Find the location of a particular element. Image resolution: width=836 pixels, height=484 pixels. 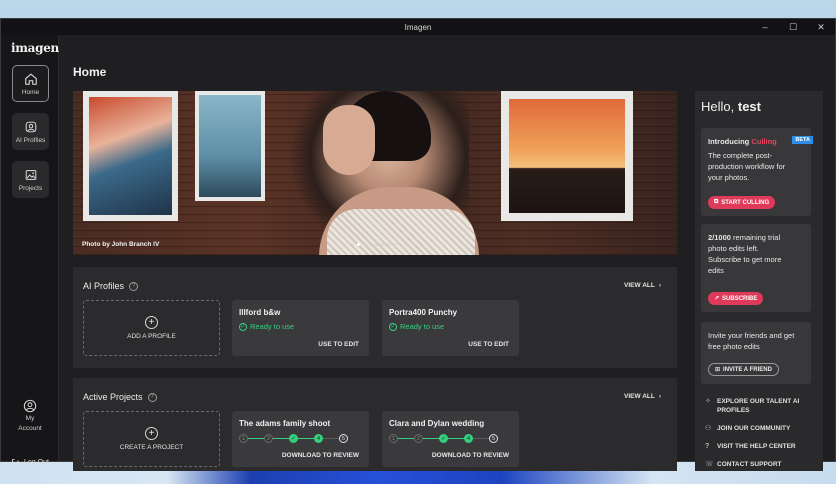

external-link-icon: ↗ is located at coordinates (717, 299).